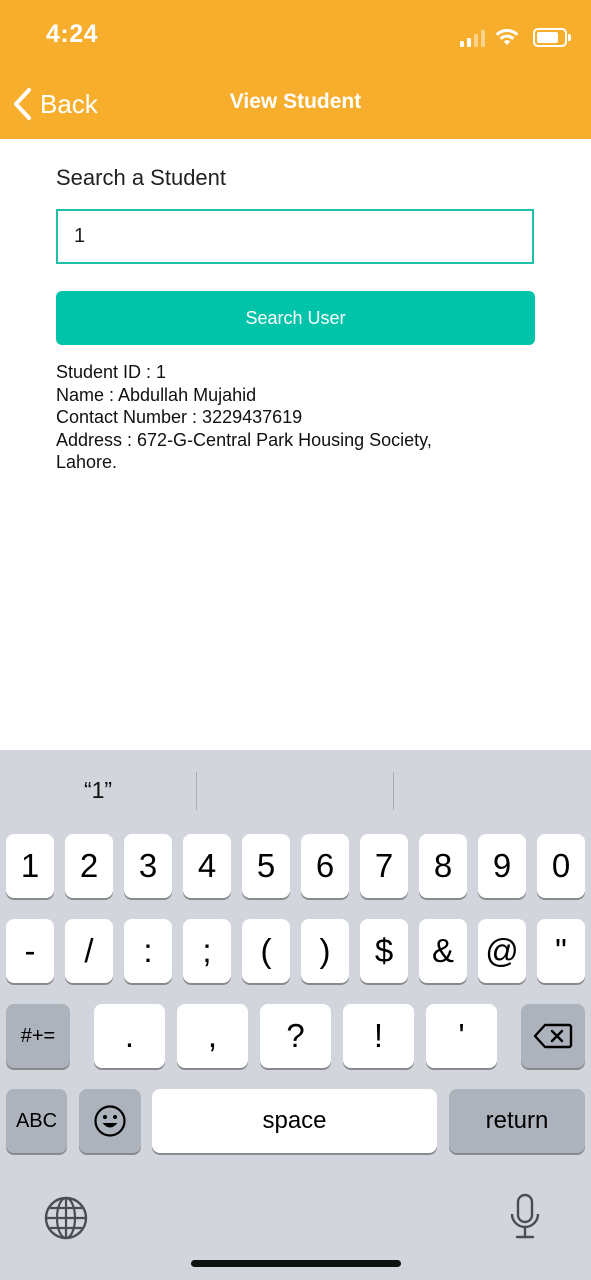  What do you see at coordinates (141, 177) in the screenshot?
I see `search-label: Search a Student` at bounding box center [141, 177].